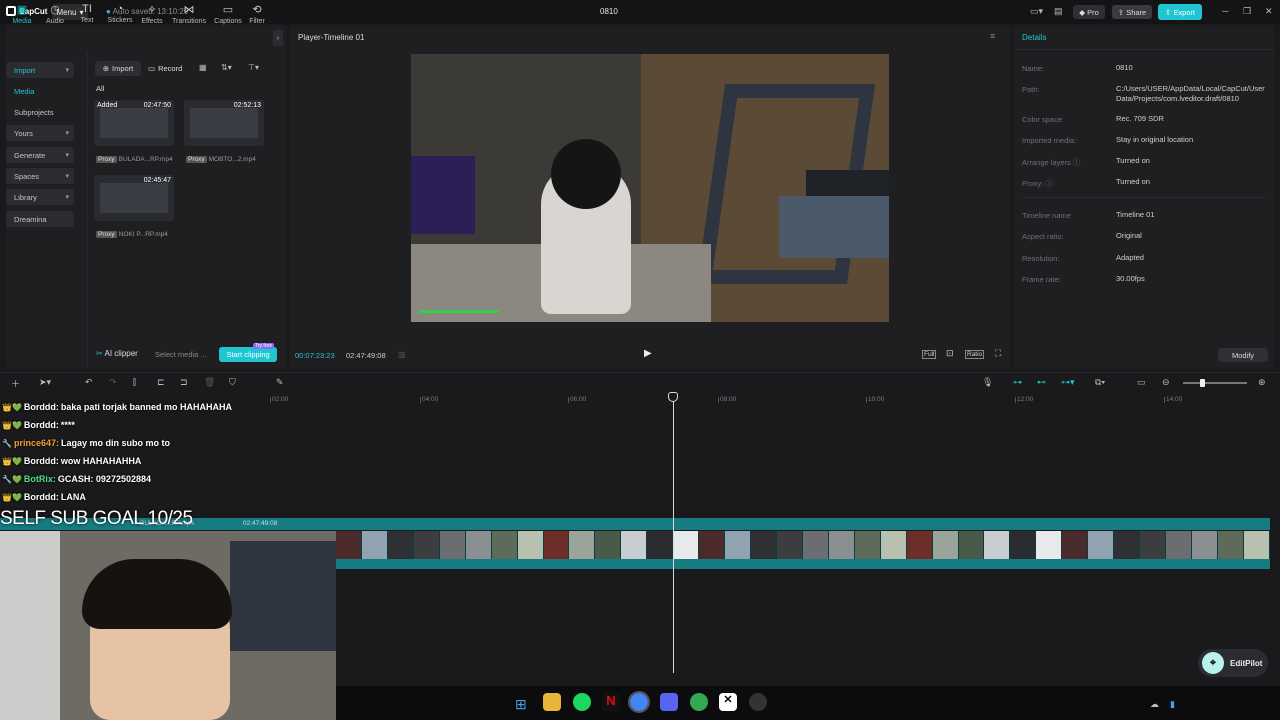 The image size is (1280, 720). I want to click on detail-key: Name:, so click(1033, 68).